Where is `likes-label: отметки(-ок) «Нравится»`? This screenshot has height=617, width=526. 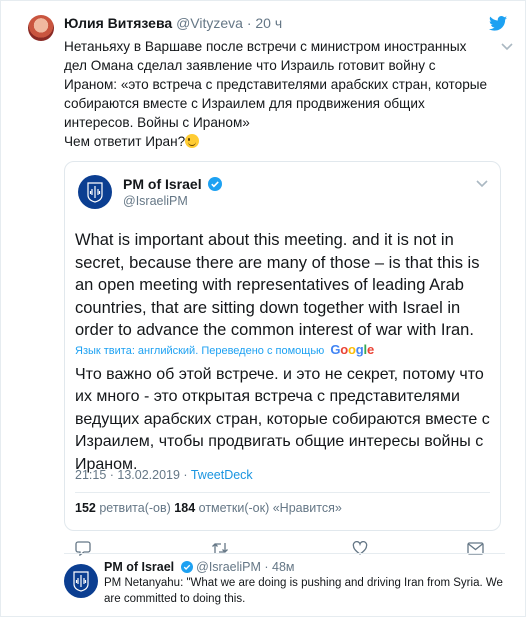 likes-label: отметки(-ок) «Нравится» is located at coordinates (270, 508).